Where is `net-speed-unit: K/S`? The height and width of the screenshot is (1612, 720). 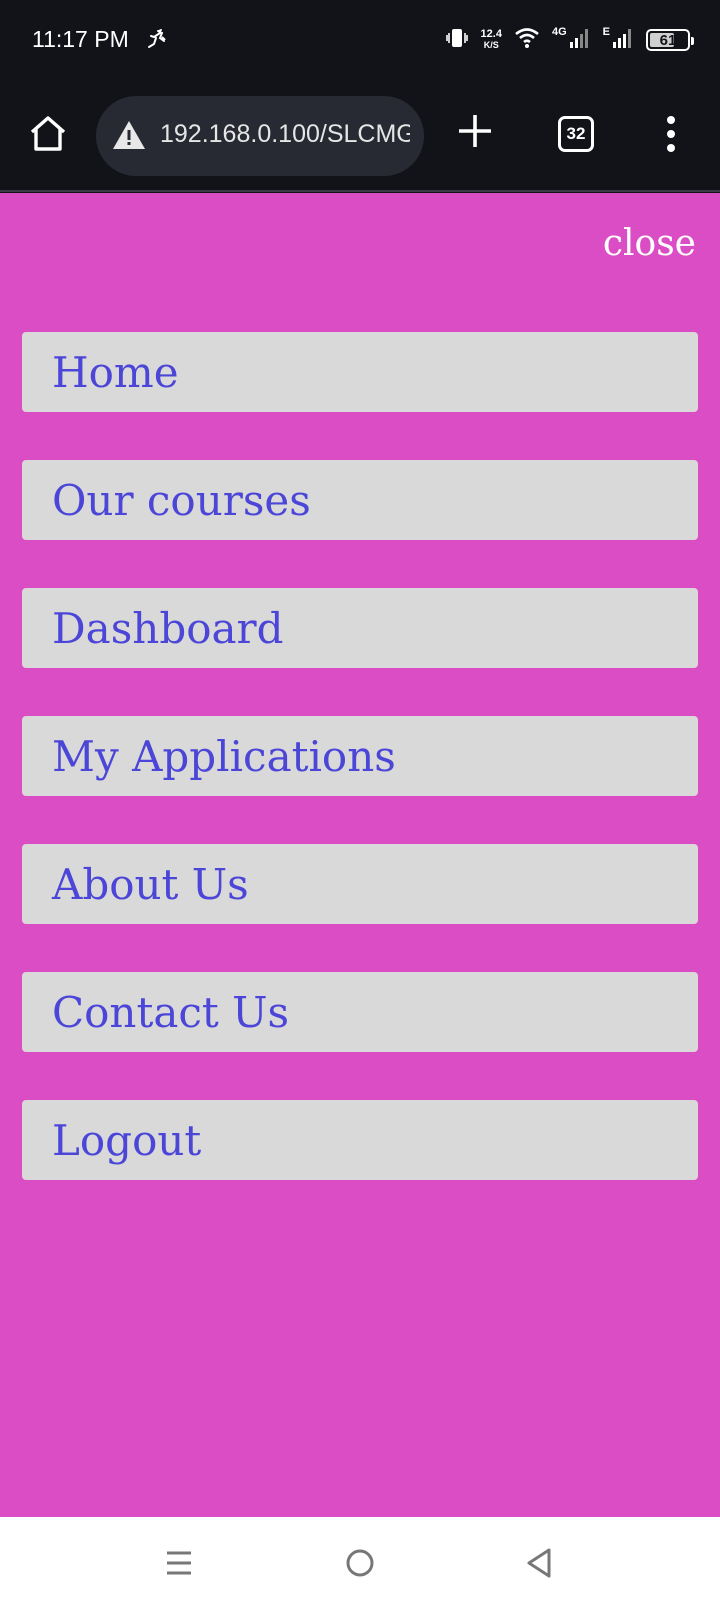
net-speed-unit: K/S is located at coordinates (491, 45).